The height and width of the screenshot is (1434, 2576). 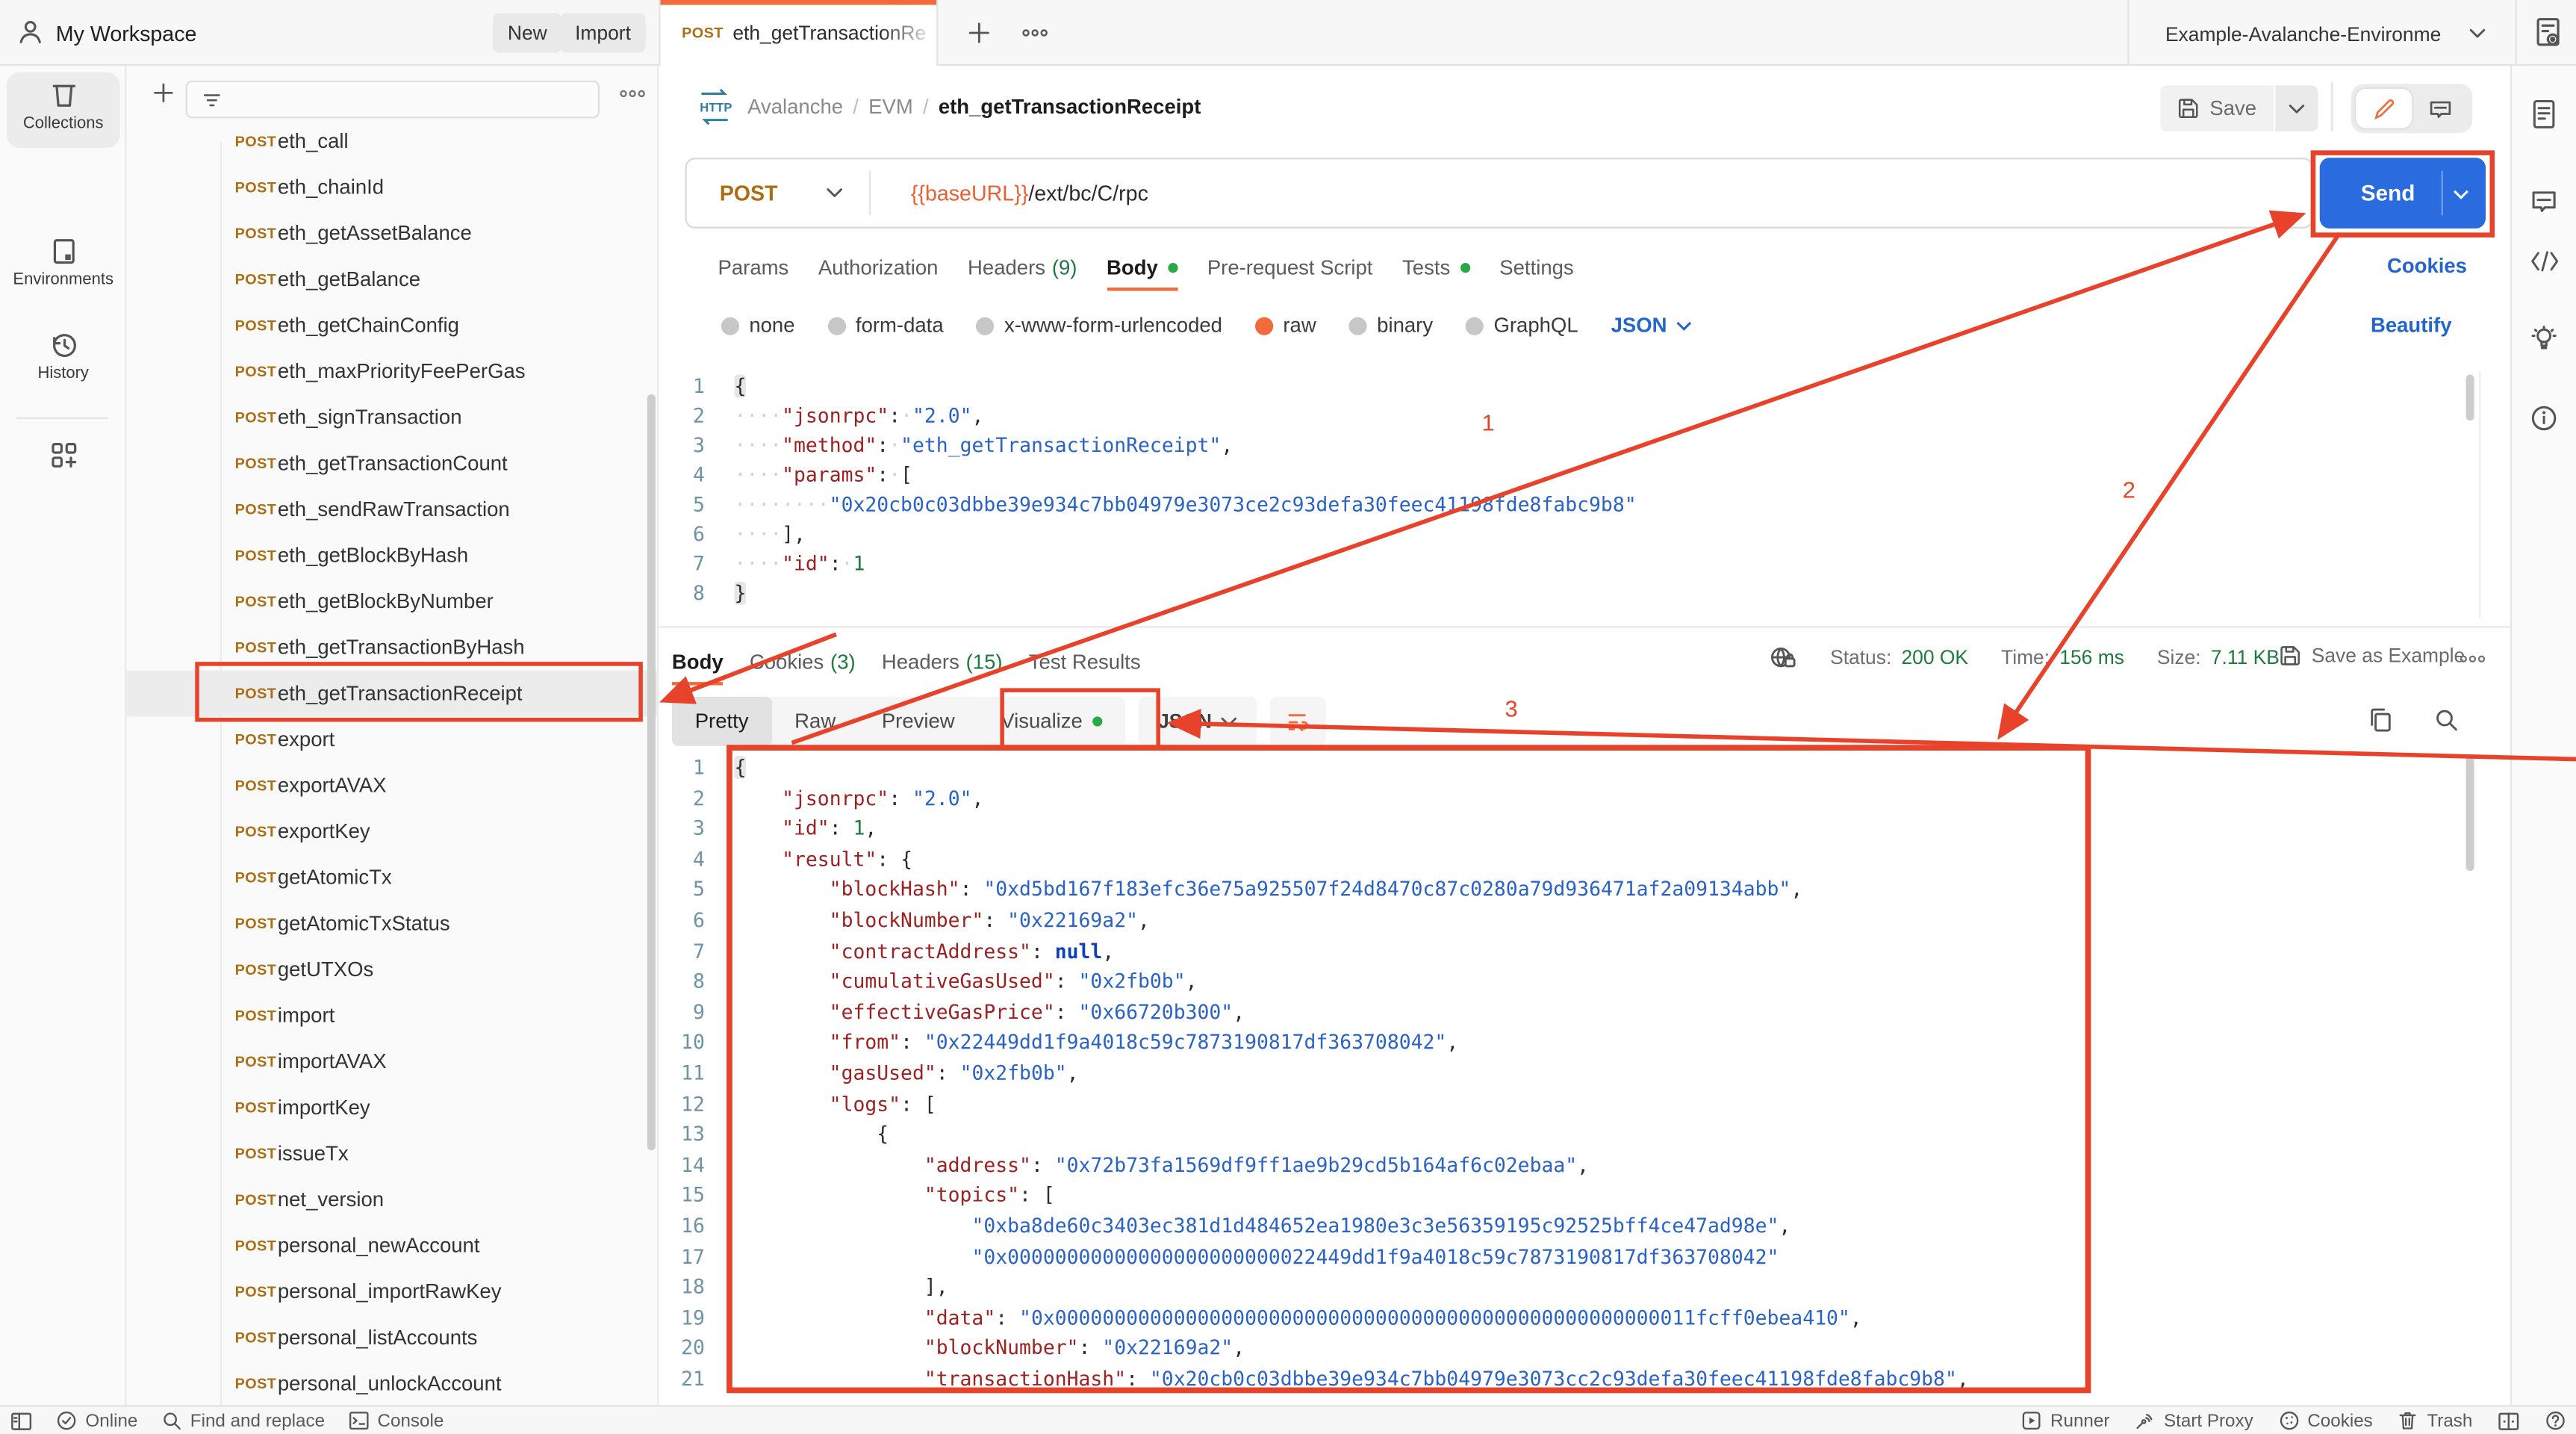 What do you see at coordinates (2469, 397) in the screenshot?
I see `request-editor-scrollbar` at bounding box center [2469, 397].